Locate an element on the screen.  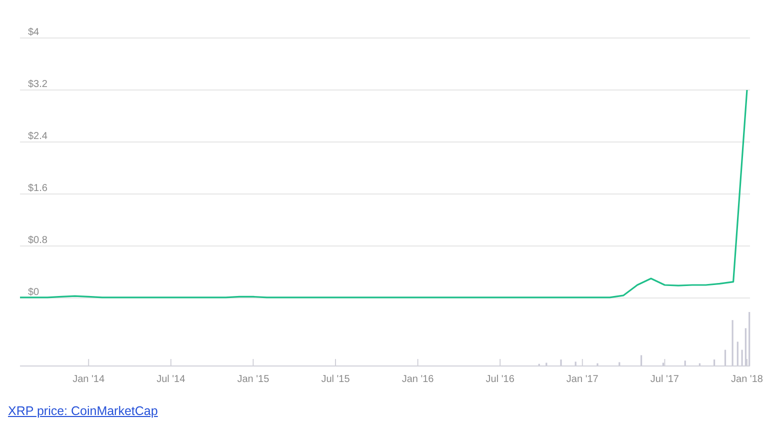
axis-tick-label: Jan '18 is located at coordinates (747, 379).